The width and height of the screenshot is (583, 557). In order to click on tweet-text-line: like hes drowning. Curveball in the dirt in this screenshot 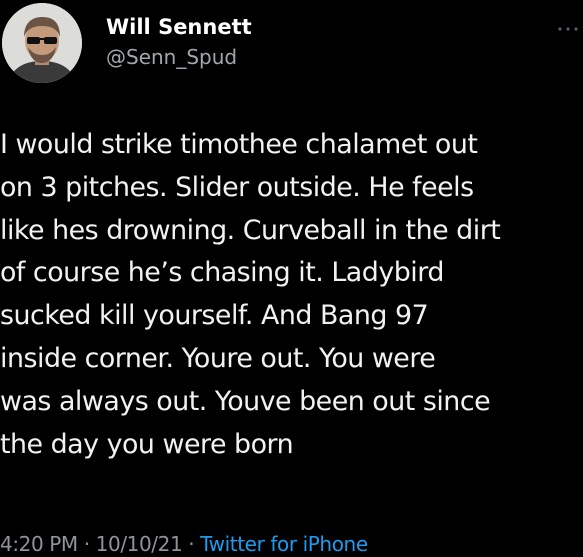, I will do `click(250, 230)`.